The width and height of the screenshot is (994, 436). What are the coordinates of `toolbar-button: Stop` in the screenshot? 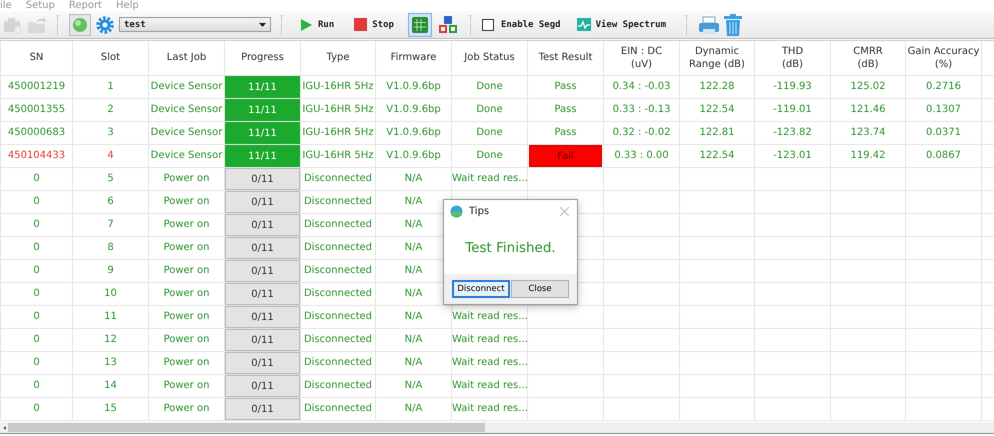 It's located at (376, 25).